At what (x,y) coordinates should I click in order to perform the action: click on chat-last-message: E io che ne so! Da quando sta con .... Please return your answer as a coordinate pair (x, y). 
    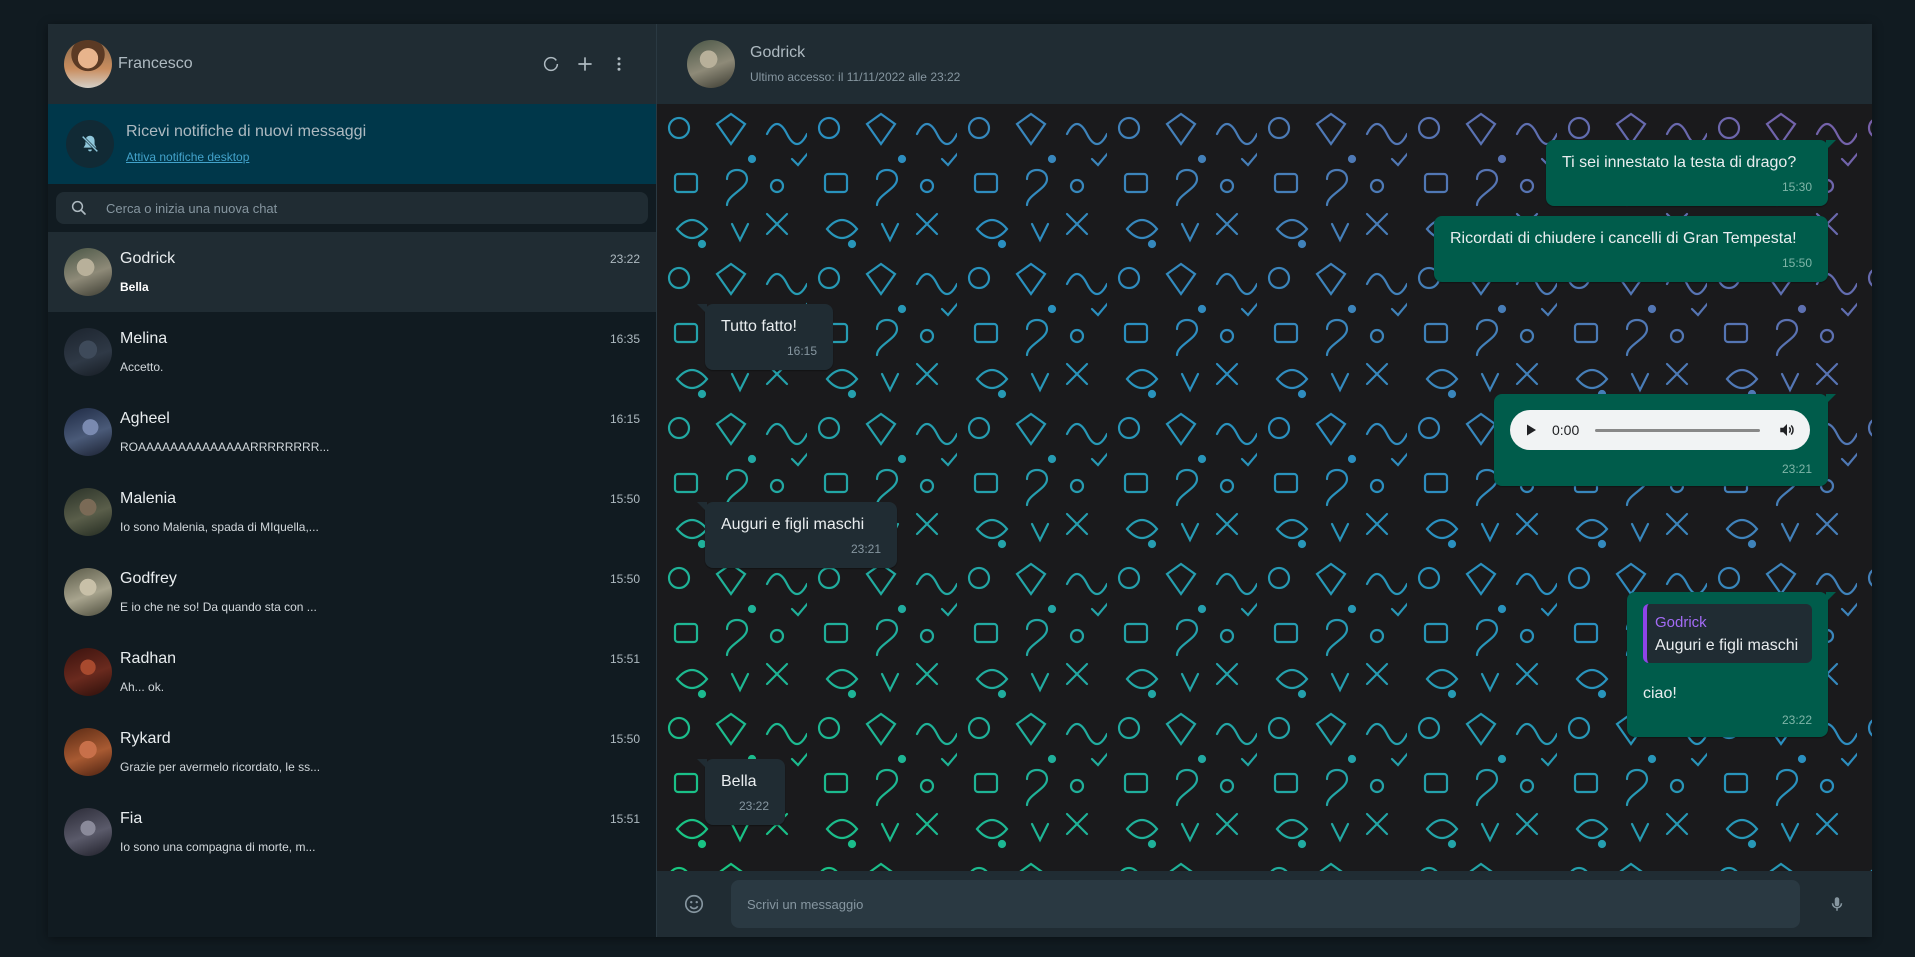
    Looking at the image, I should click on (218, 607).